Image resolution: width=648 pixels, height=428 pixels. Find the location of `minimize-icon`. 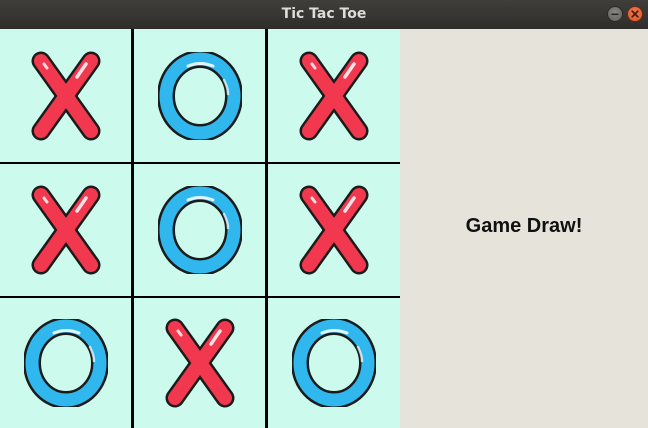

minimize-icon is located at coordinates (615, 14).